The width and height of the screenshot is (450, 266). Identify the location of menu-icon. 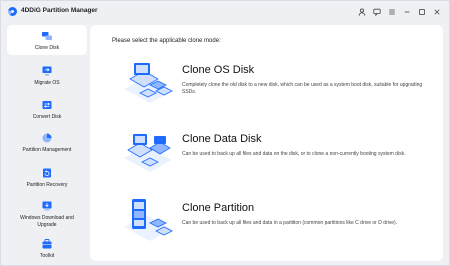
(391, 11).